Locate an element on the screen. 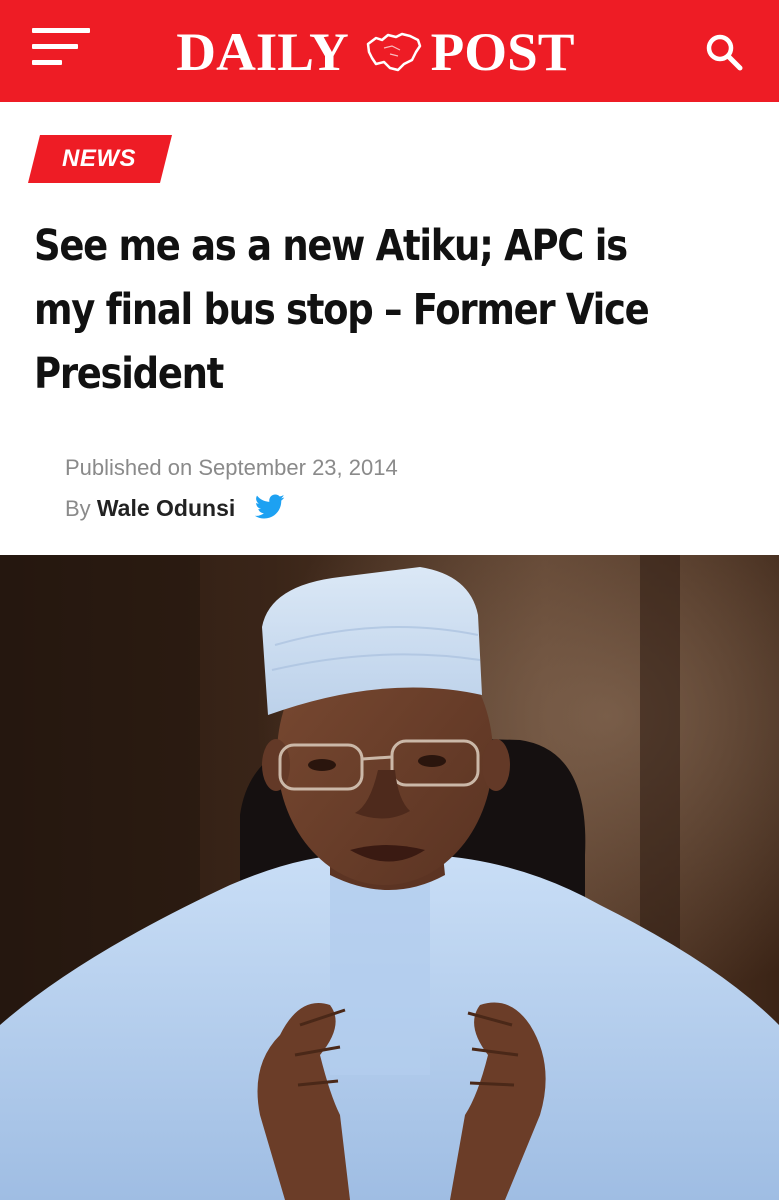  category-label: NEWS is located at coordinates (99, 158).